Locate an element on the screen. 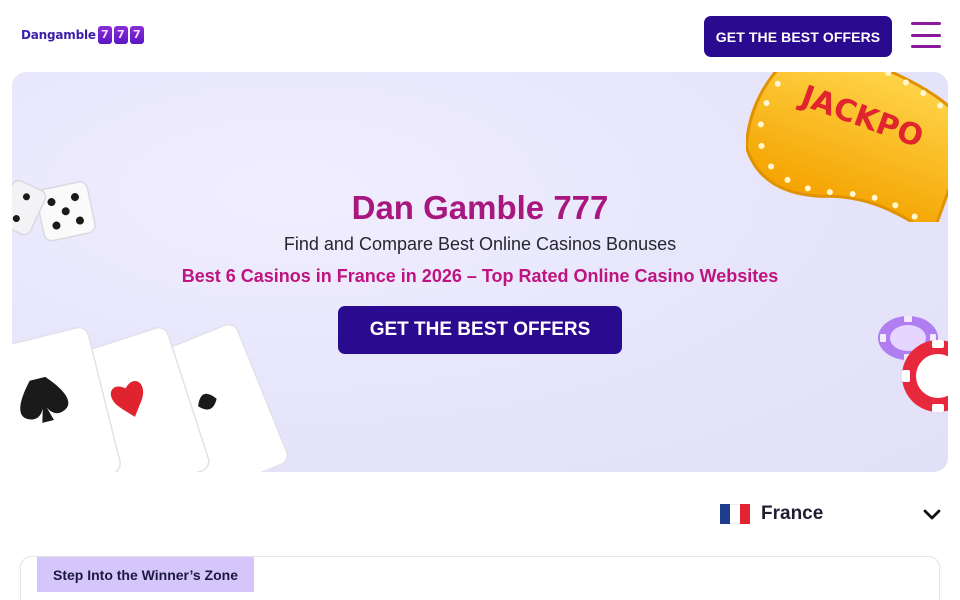  site-logo: Dangamble 7 7 7 is located at coordinates (82, 35).